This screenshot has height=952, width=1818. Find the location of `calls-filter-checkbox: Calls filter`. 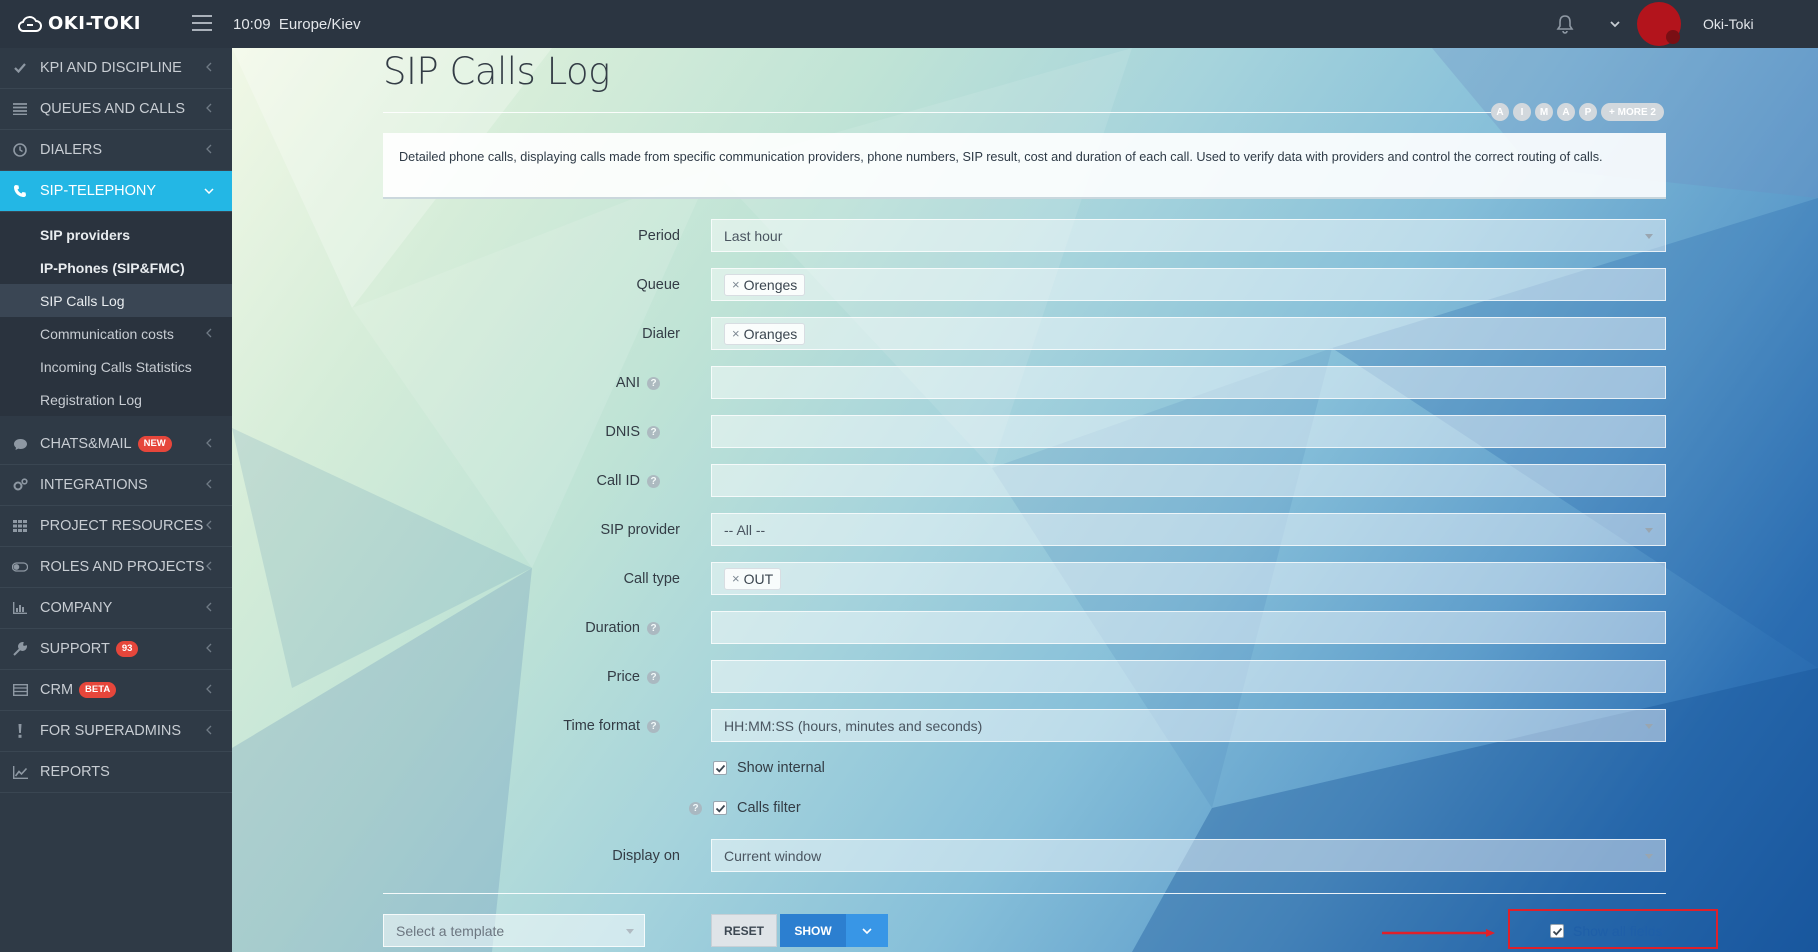

calls-filter-checkbox: Calls filter is located at coordinates (757, 808).